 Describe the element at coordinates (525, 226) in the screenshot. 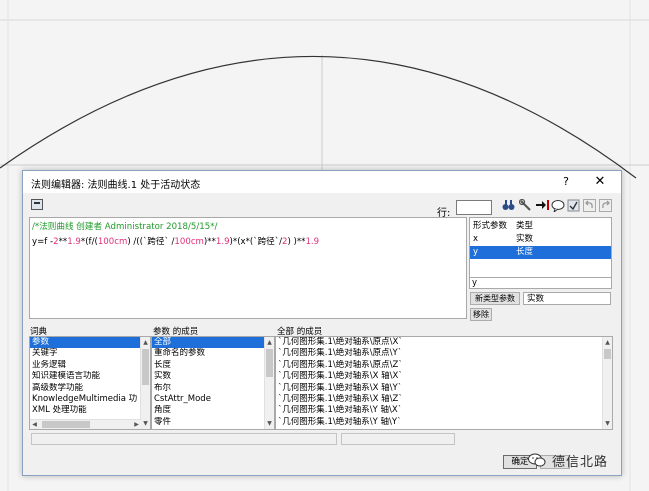

I see `header-type: 类型` at that location.